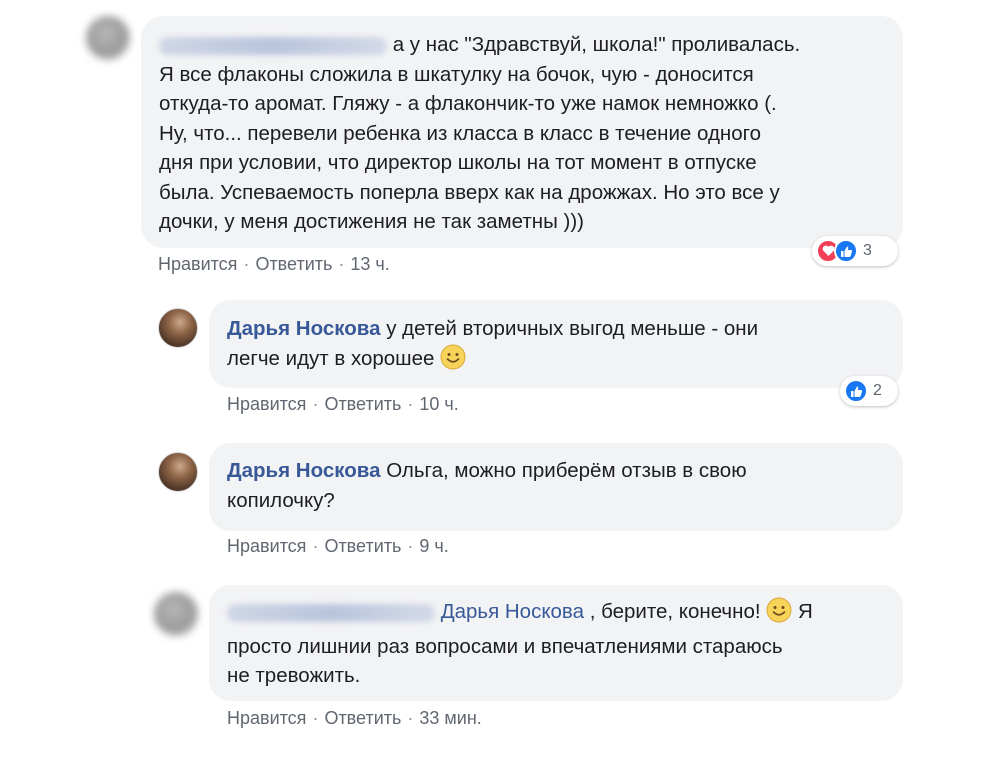 The width and height of the screenshot is (1000, 757). I want to click on reaction-count: 2, so click(877, 390).